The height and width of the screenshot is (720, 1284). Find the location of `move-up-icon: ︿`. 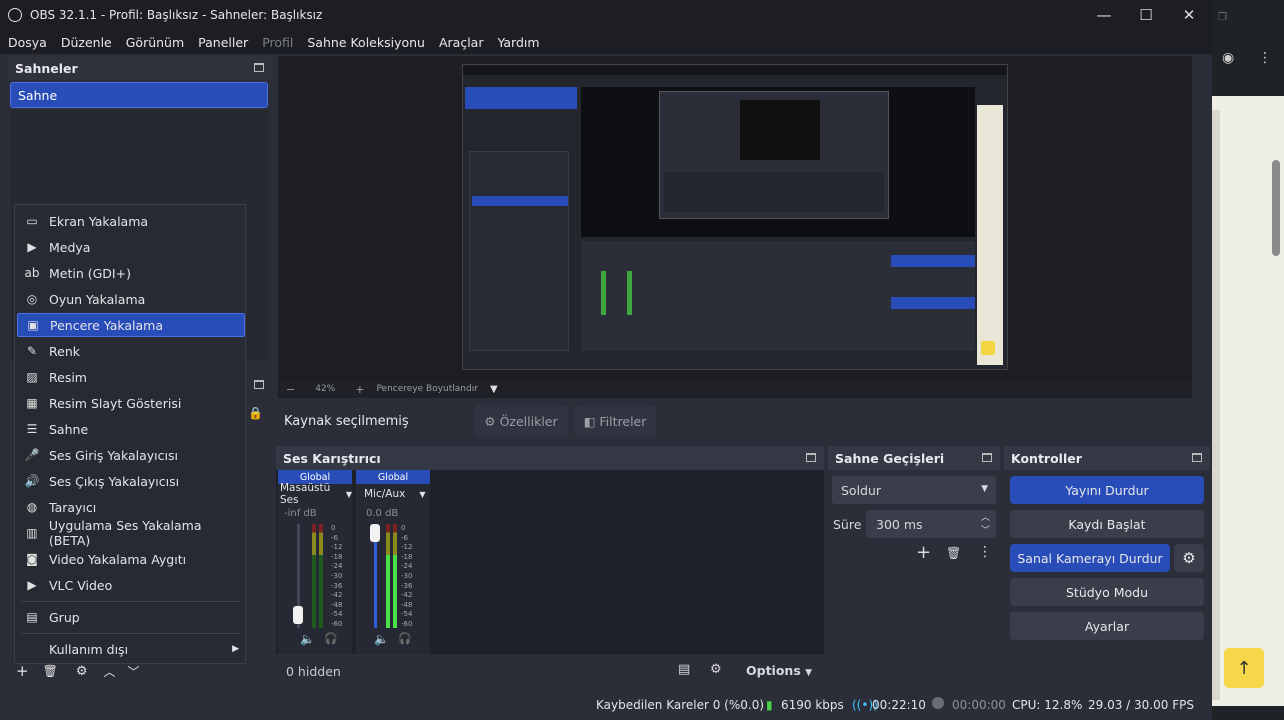

move-up-icon: ︿ is located at coordinates (109, 671).